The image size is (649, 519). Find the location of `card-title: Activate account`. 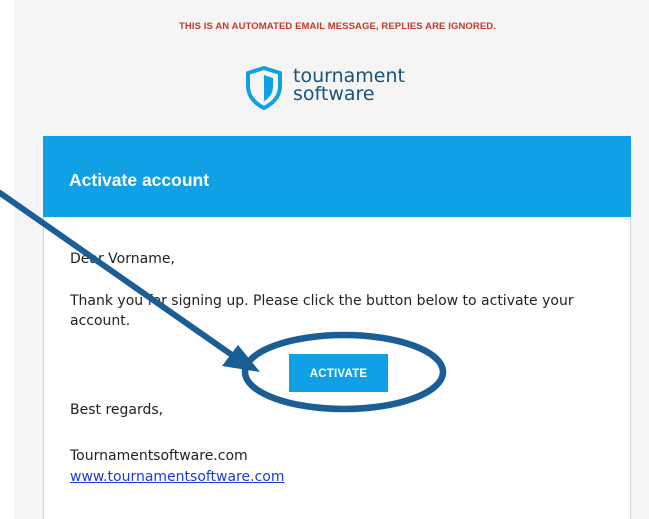

card-title: Activate account is located at coordinates (139, 180).